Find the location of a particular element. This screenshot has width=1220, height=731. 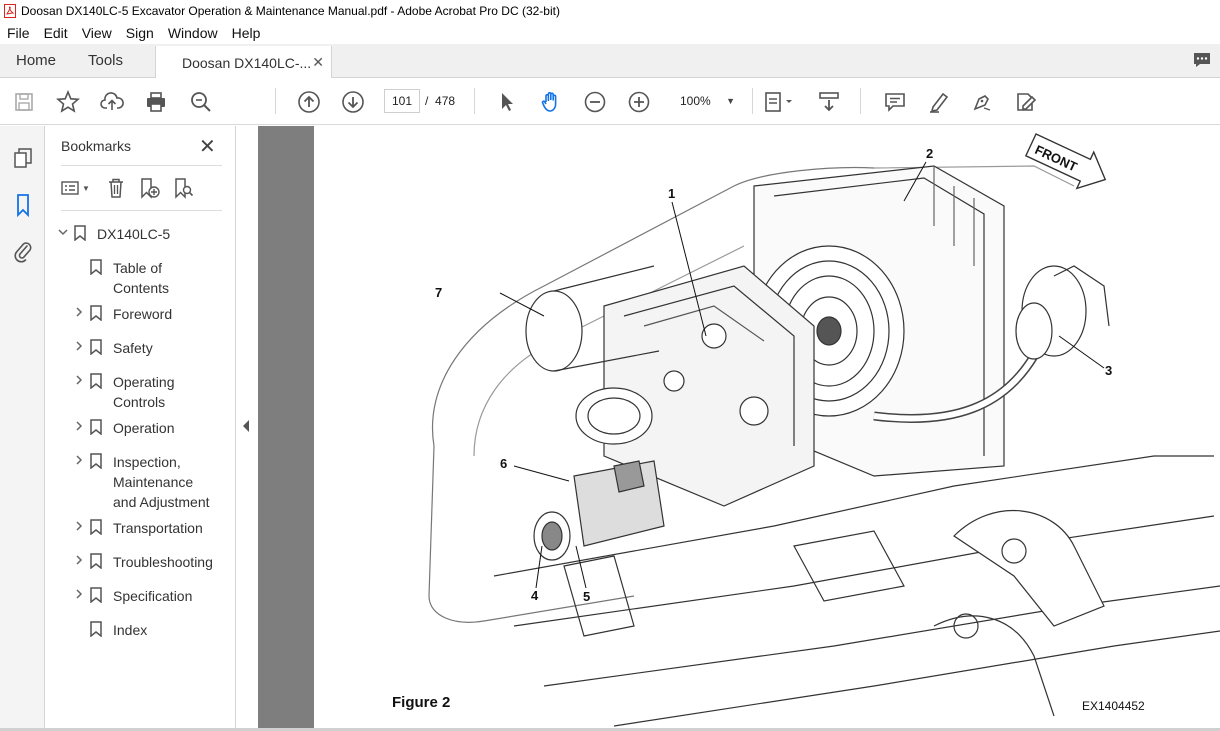

bookmark-item: Index is located at coordinates (110, 630).